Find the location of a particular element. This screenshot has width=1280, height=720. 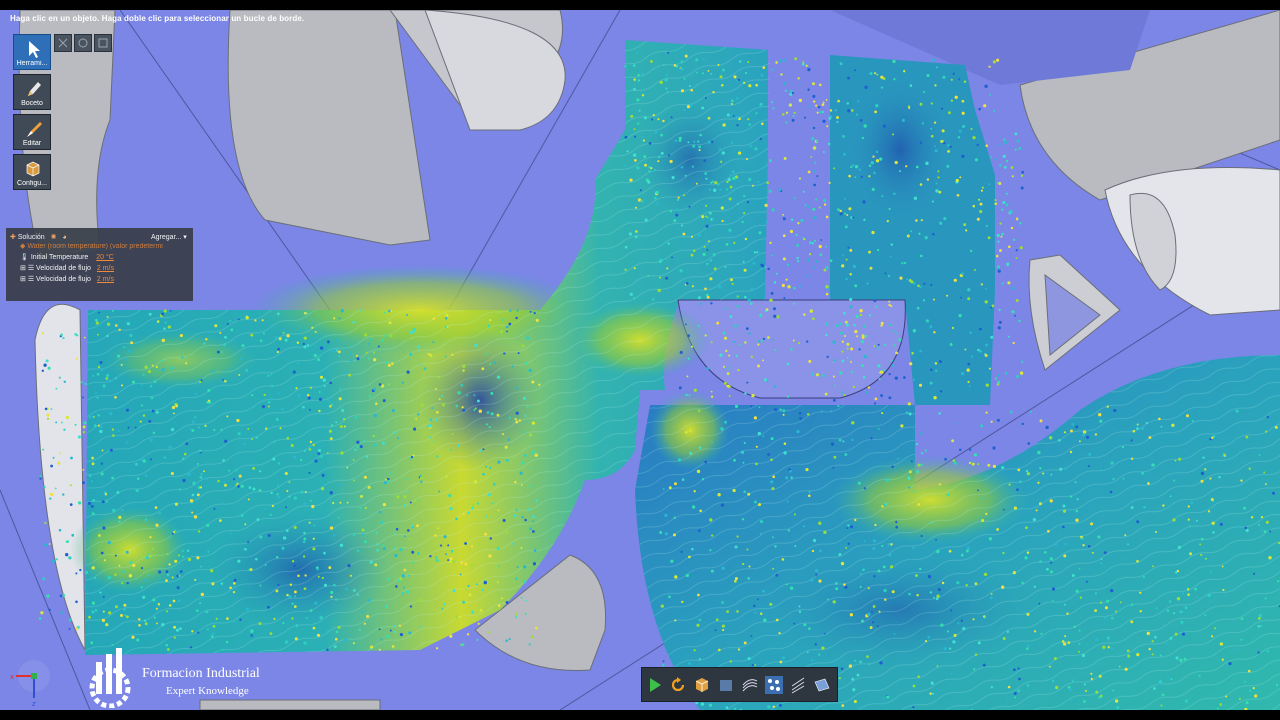

cube-icon is located at coordinates (702, 685).